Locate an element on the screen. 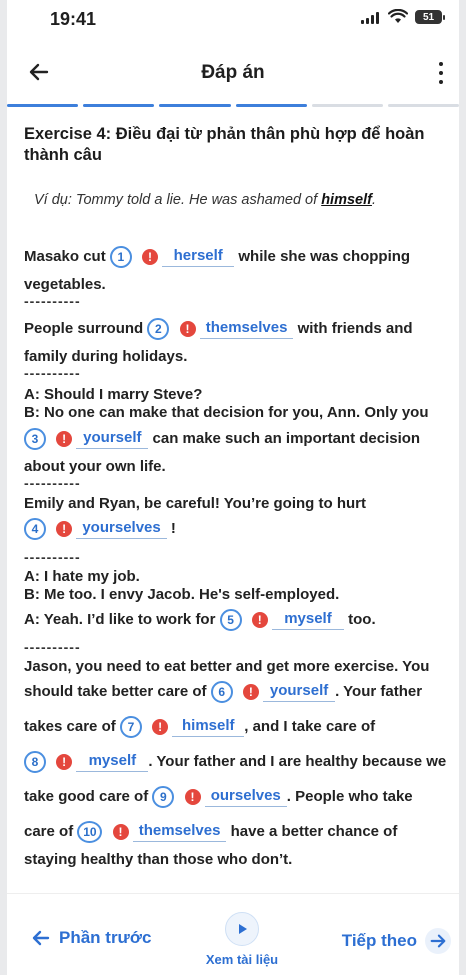 This screenshot has height=975, width=466. progress-bar is located at coordinates (233, 106).